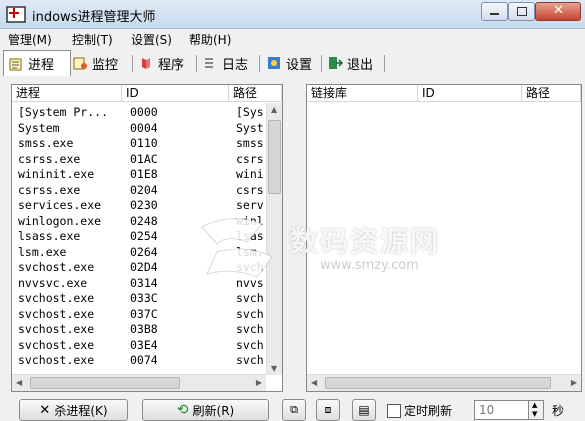 The height and width of the screenshot is (421, 585). I want to click on table-row: smss.exe 0110 smss, so click(139, 144).